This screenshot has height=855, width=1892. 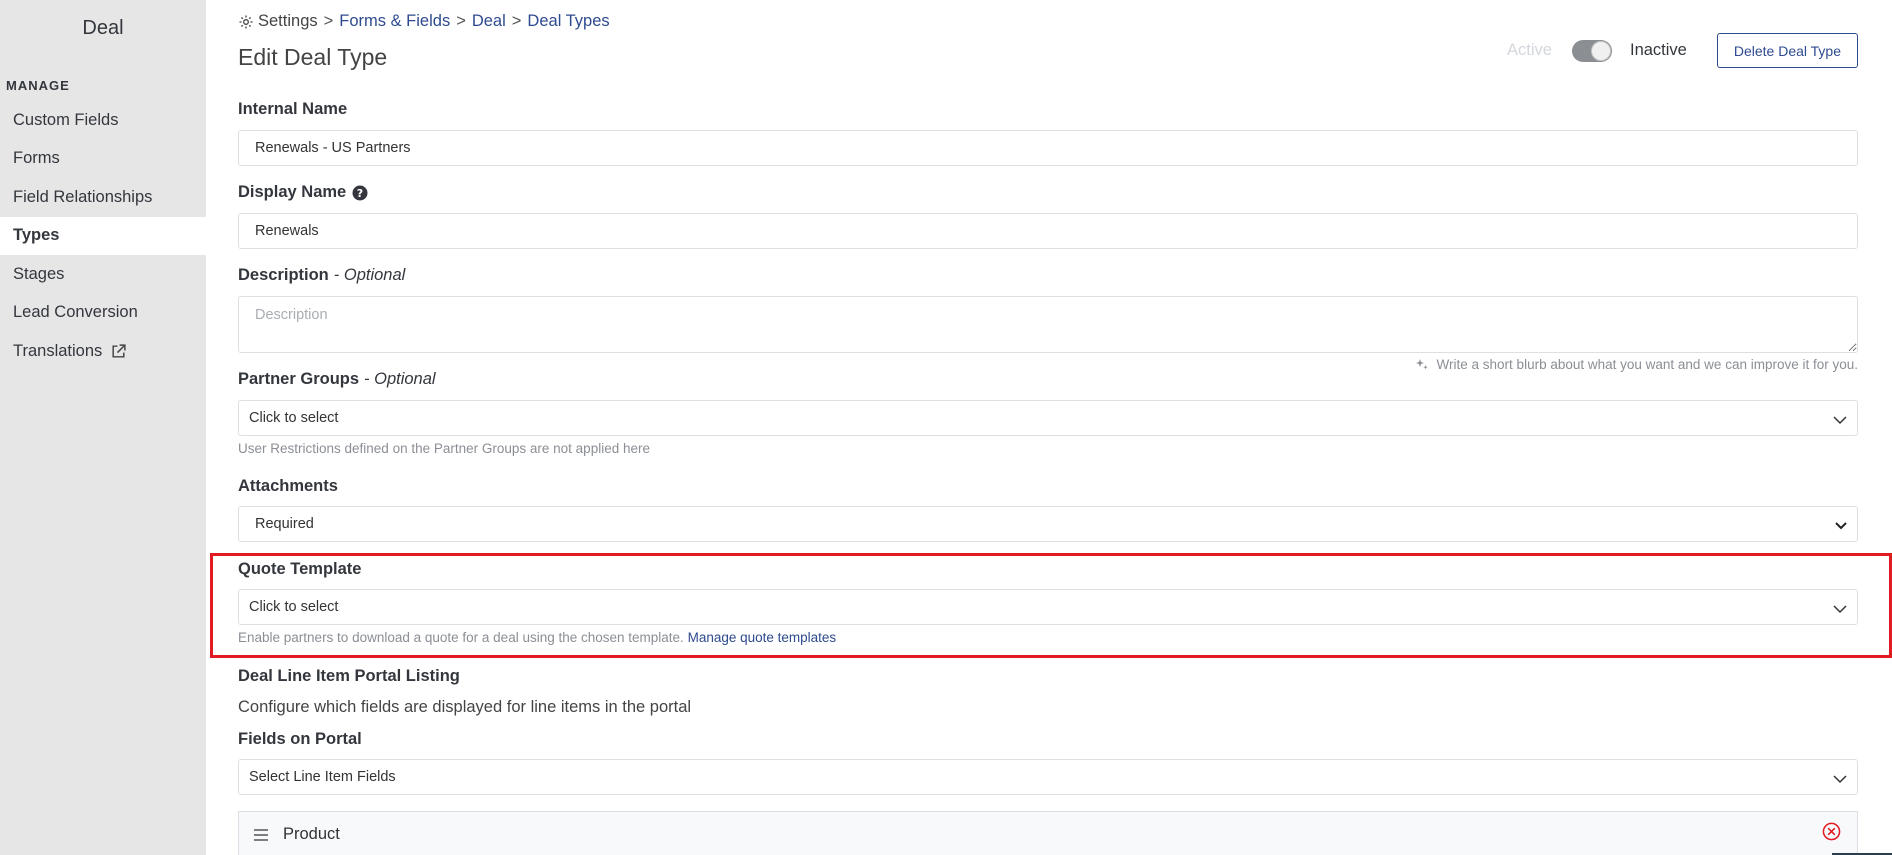 I want to click on quote-template-label: Quote Template, so click(x=299, y=569).